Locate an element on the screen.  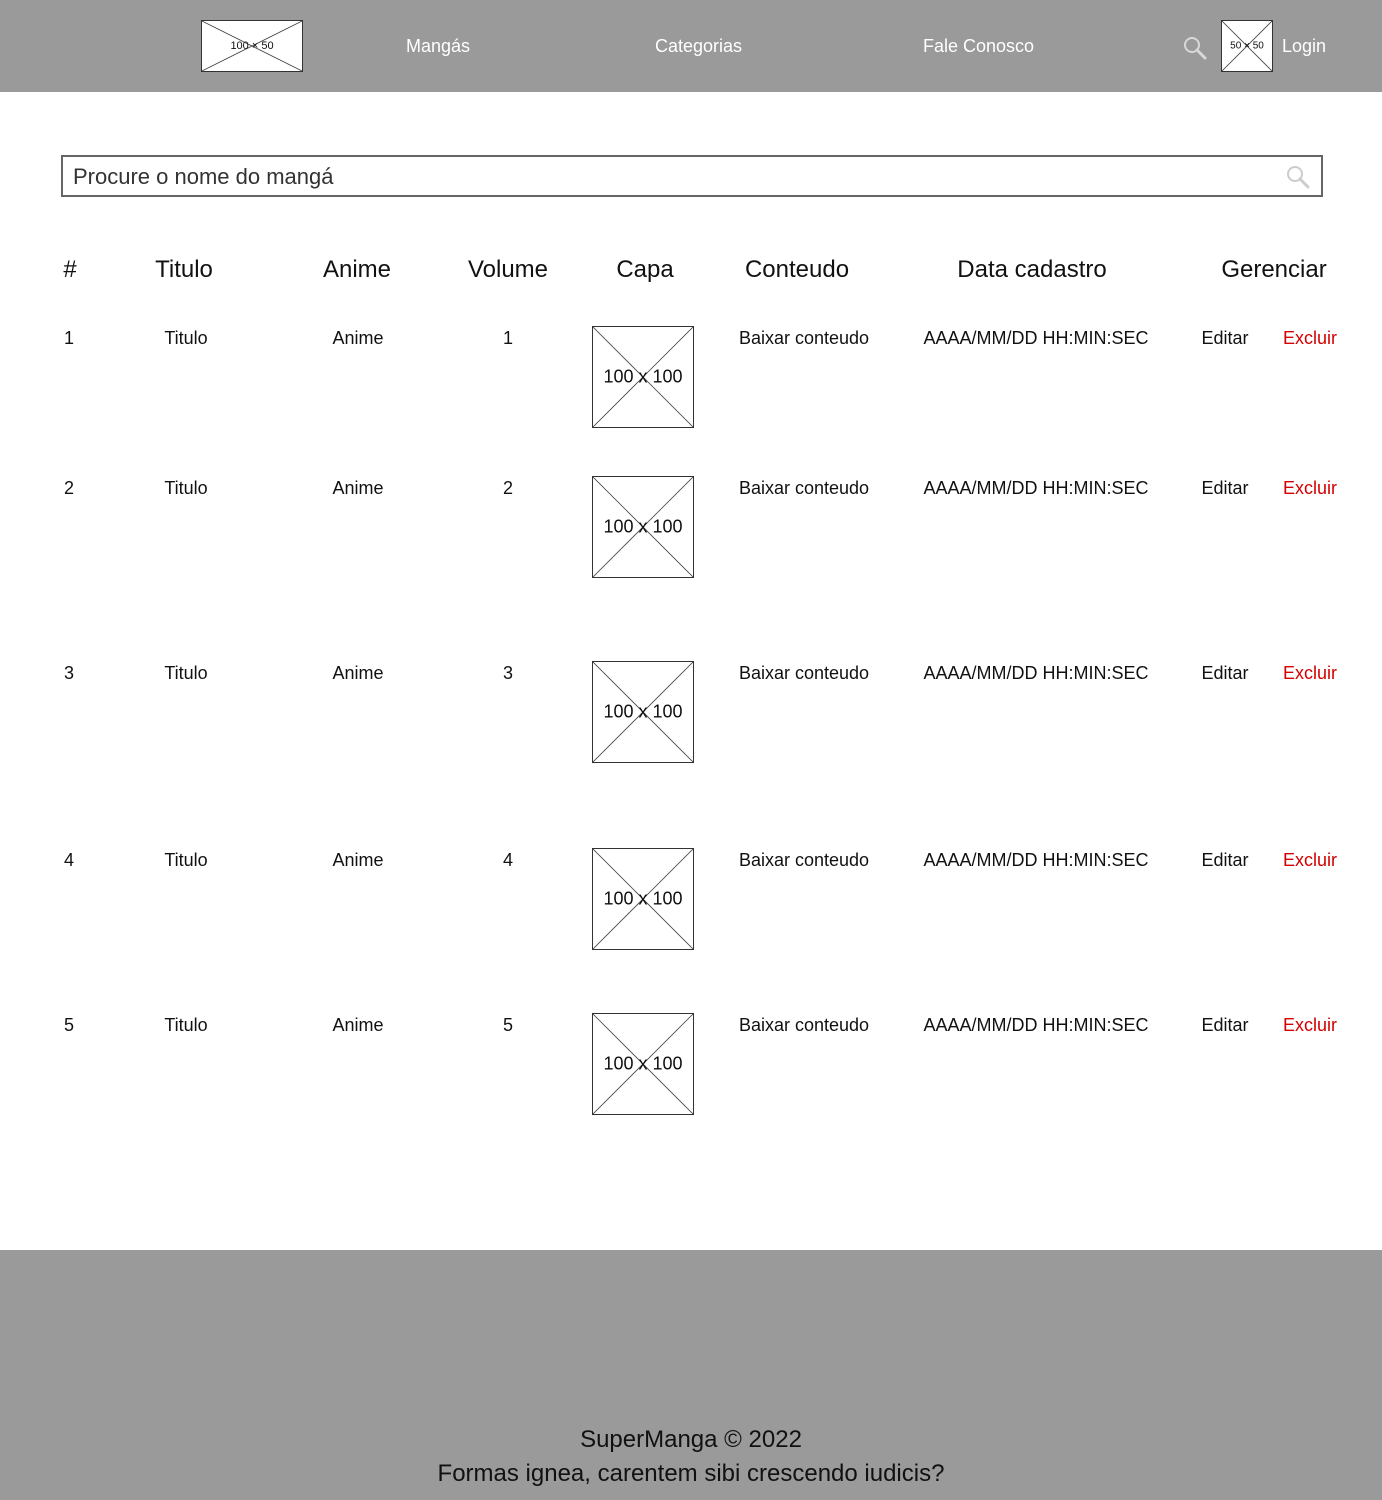
cell-number: 5 is located at coordinates (69, 1025).